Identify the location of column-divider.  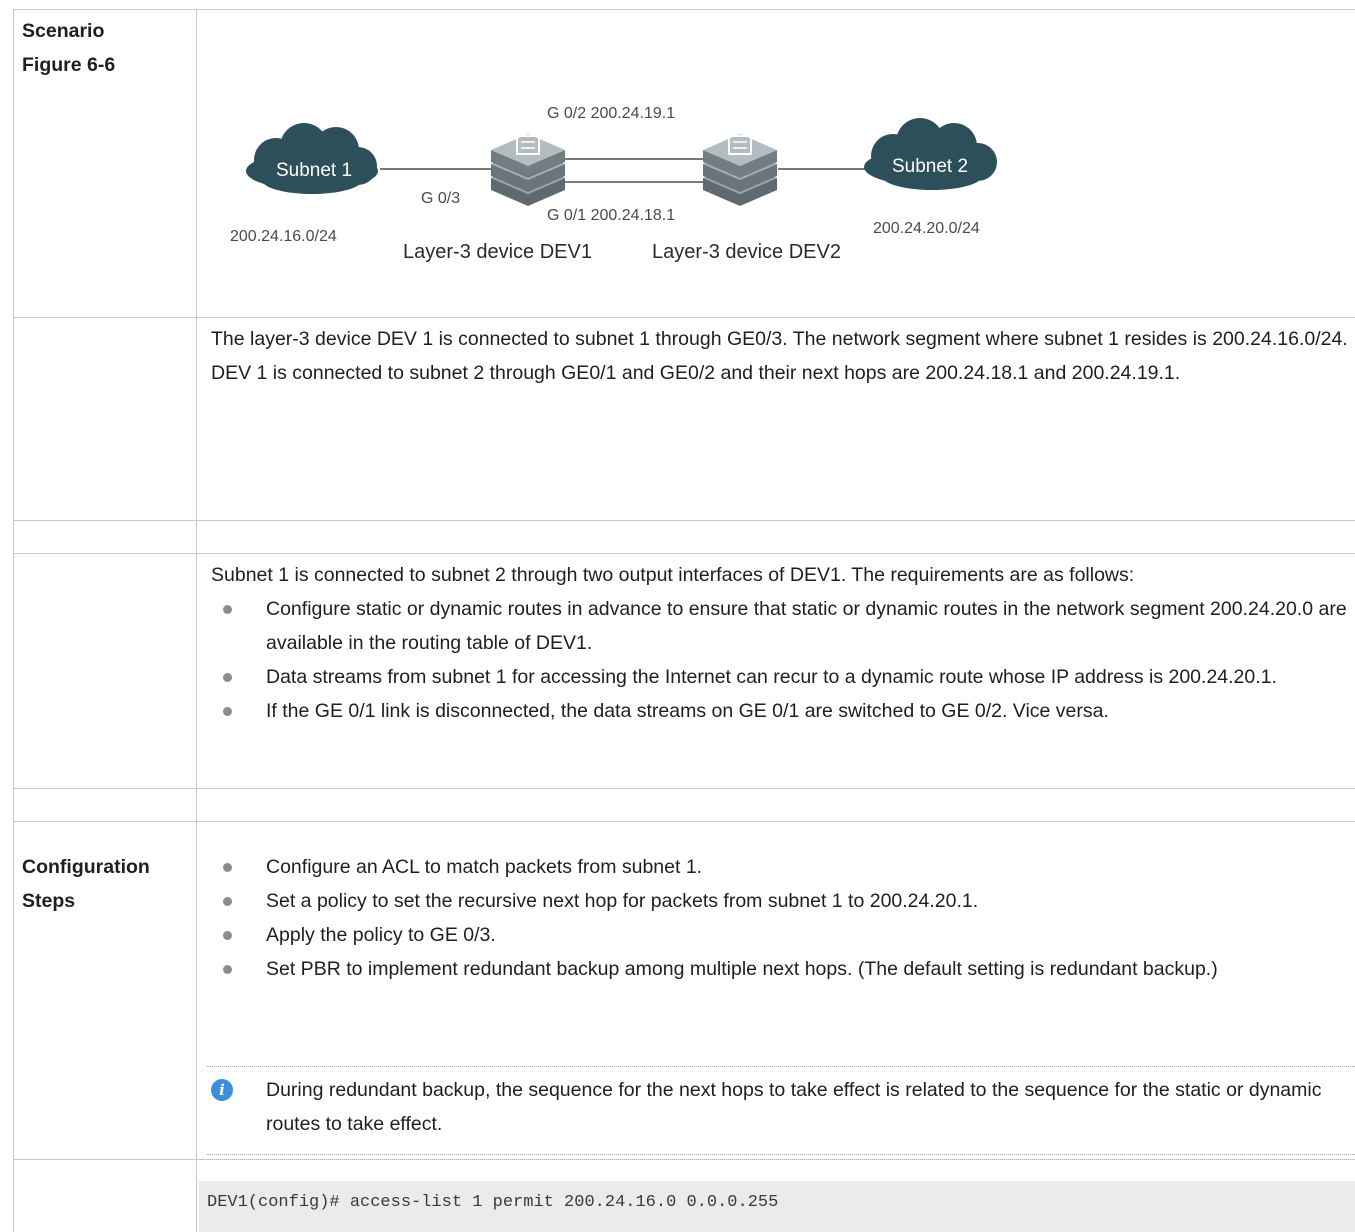
(196, 620).